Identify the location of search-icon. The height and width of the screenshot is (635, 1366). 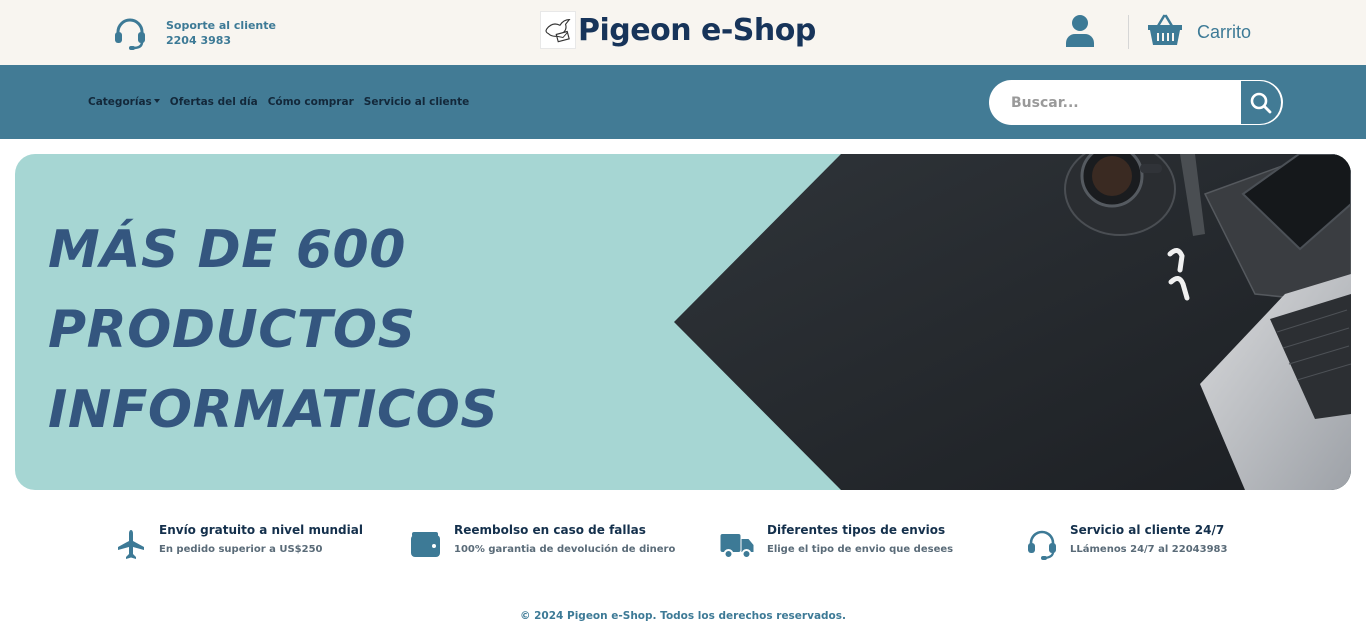
(1261, 102).